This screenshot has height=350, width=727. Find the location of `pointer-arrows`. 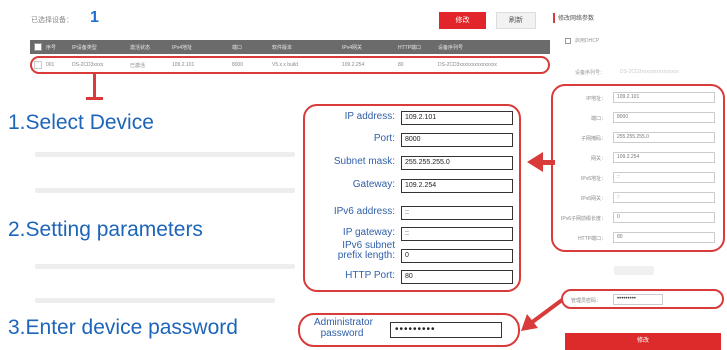

pointer-arrows is located at coordinates (542, 241).